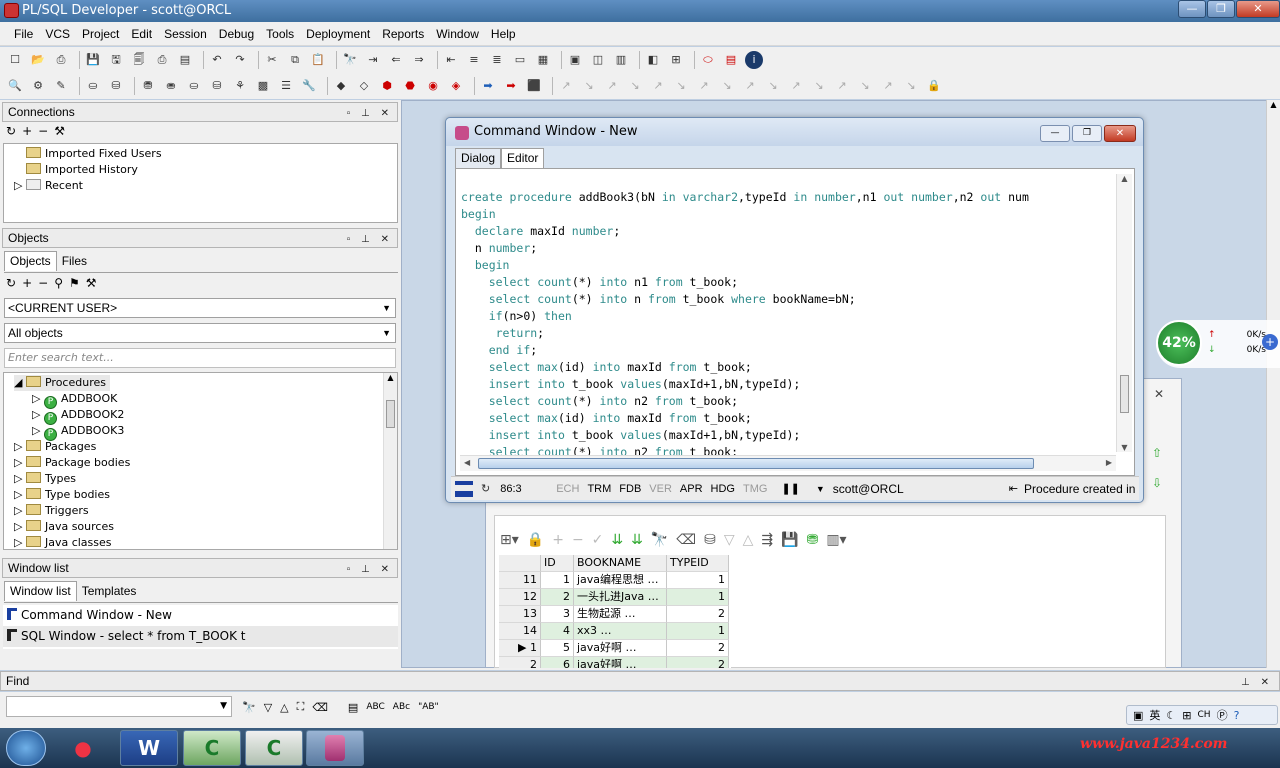  What do you see at coordinates (335, 748) in the screenshot?
I see `taskbar-plsql` at bounding box center [335, 748].